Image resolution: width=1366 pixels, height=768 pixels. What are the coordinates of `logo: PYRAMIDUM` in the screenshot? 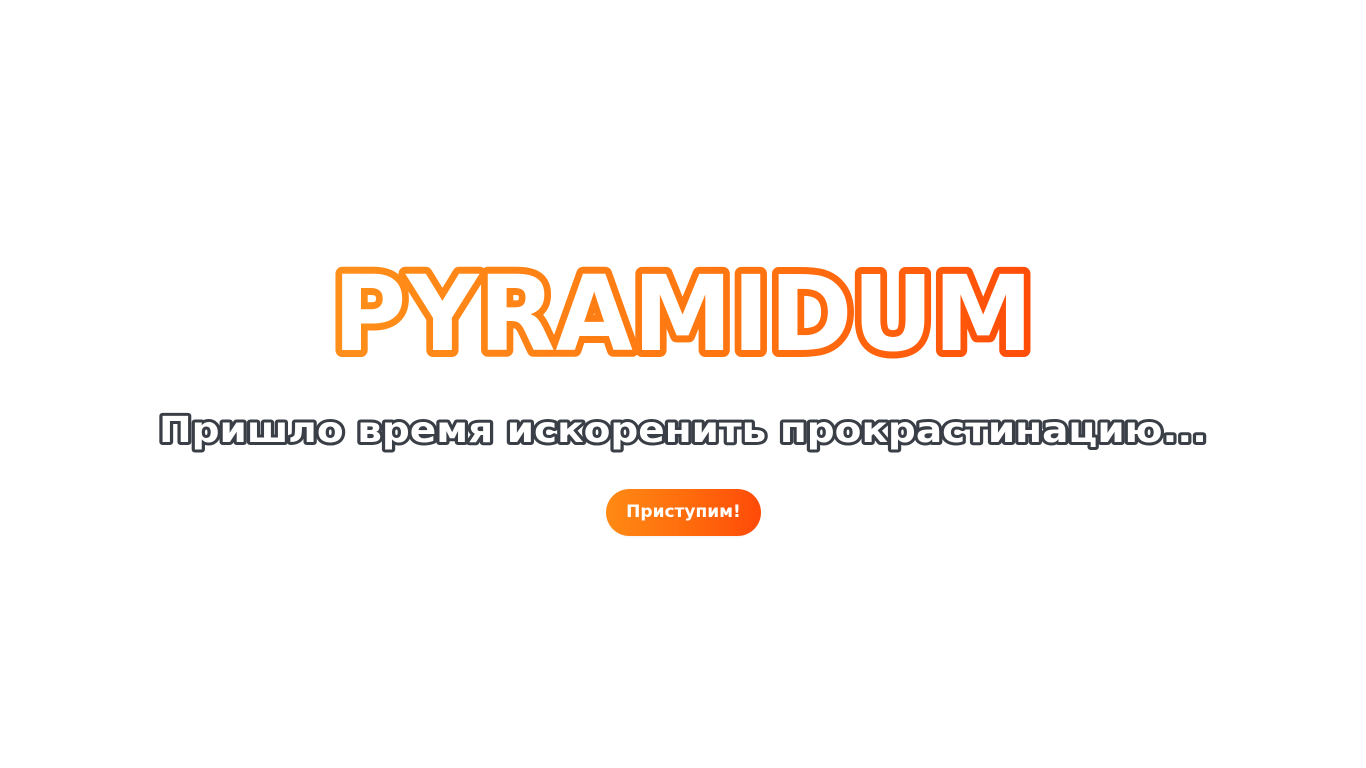 It's located at (683, 314).